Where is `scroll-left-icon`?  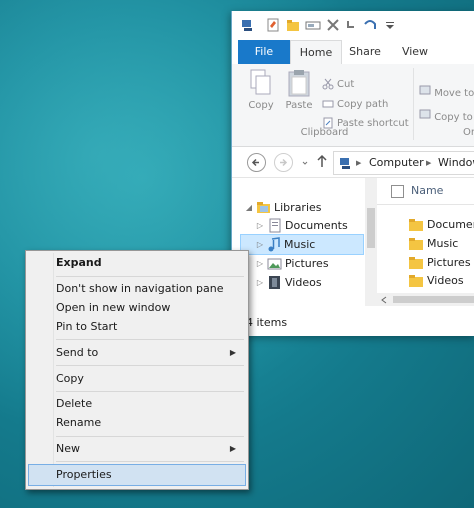
scroll-left-icon is located at coordinates (384, 300).